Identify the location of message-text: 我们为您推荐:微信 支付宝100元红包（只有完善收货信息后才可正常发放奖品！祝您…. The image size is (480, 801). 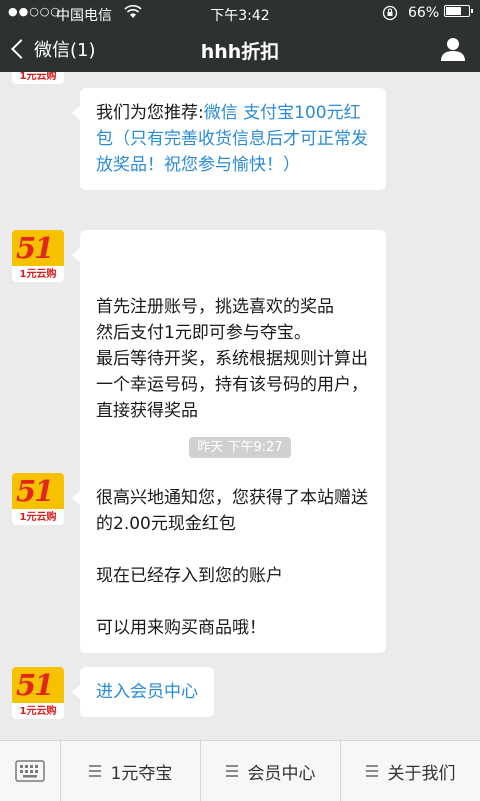
(233, 139).